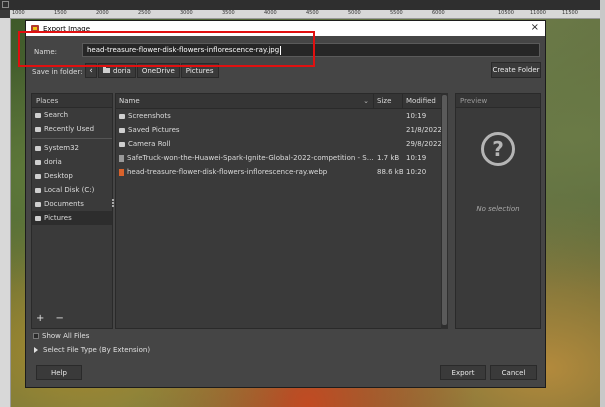  I want to click on help-button: Help, so click(59, 372).